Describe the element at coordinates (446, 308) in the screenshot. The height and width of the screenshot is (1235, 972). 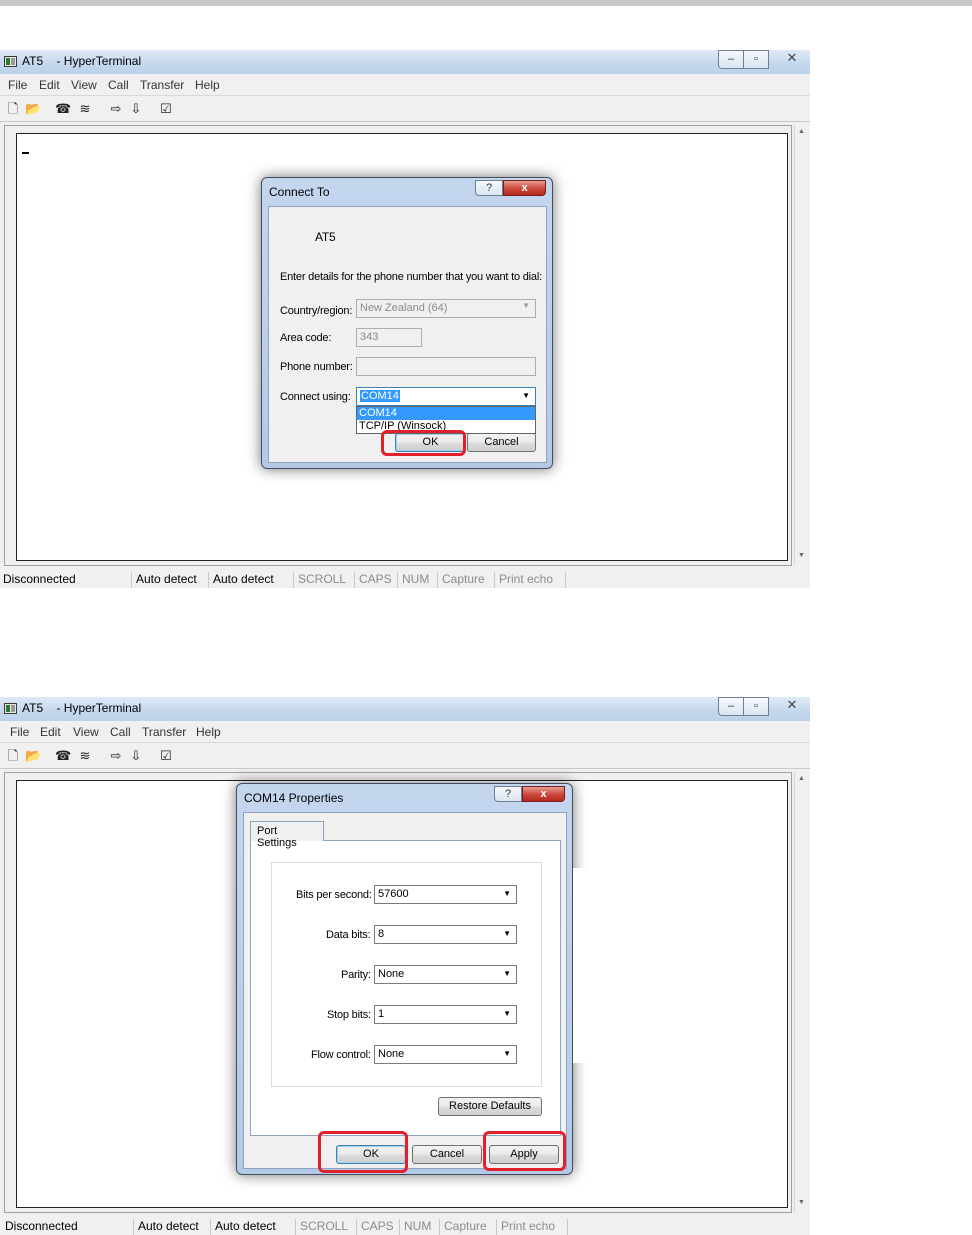
I see `country-select: New Zealand (64) ▼` at that location.